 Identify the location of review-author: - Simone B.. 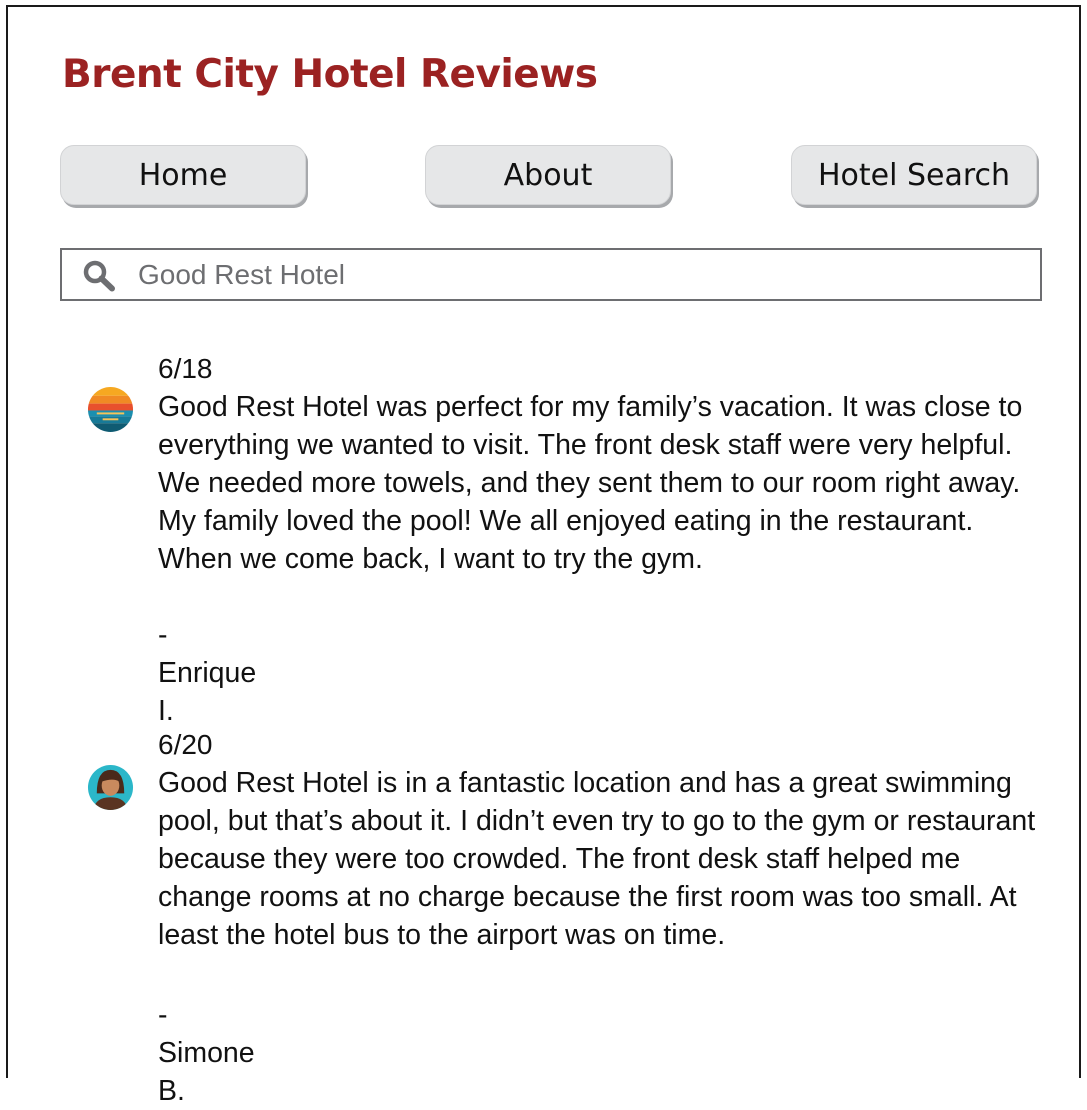
(206, 1053).